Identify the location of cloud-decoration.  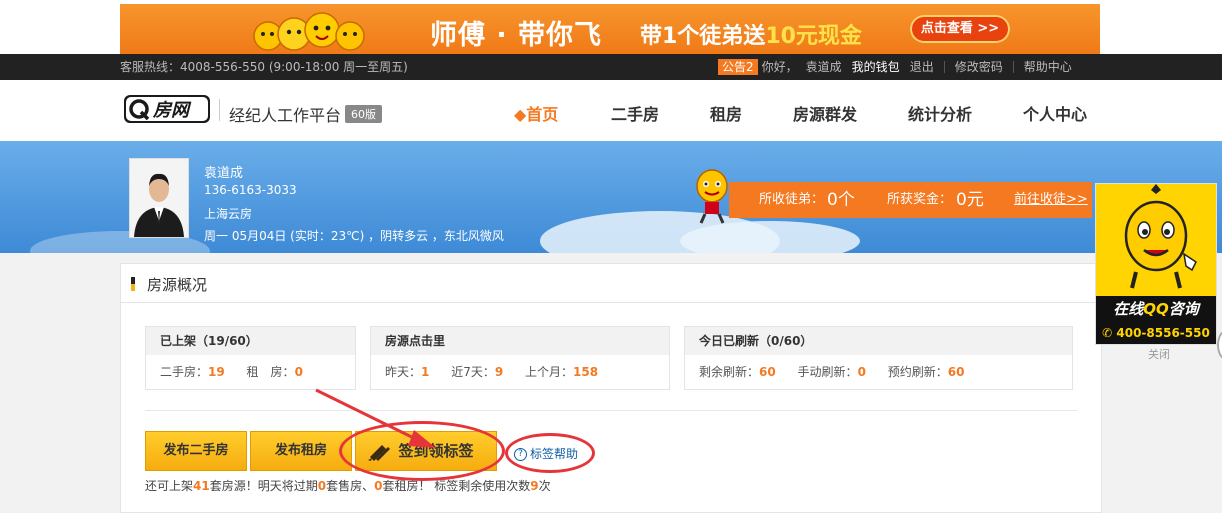
(770, 237).